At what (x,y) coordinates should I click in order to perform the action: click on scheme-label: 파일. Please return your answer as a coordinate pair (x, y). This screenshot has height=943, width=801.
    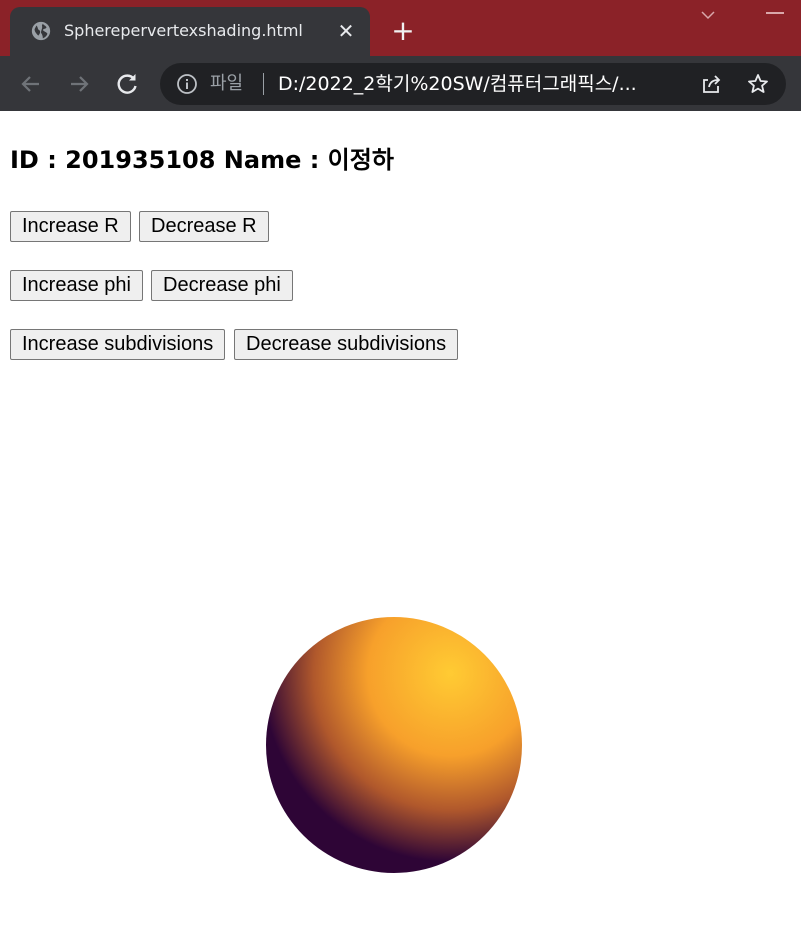
    Looking at the image, I should click on (227, 83).